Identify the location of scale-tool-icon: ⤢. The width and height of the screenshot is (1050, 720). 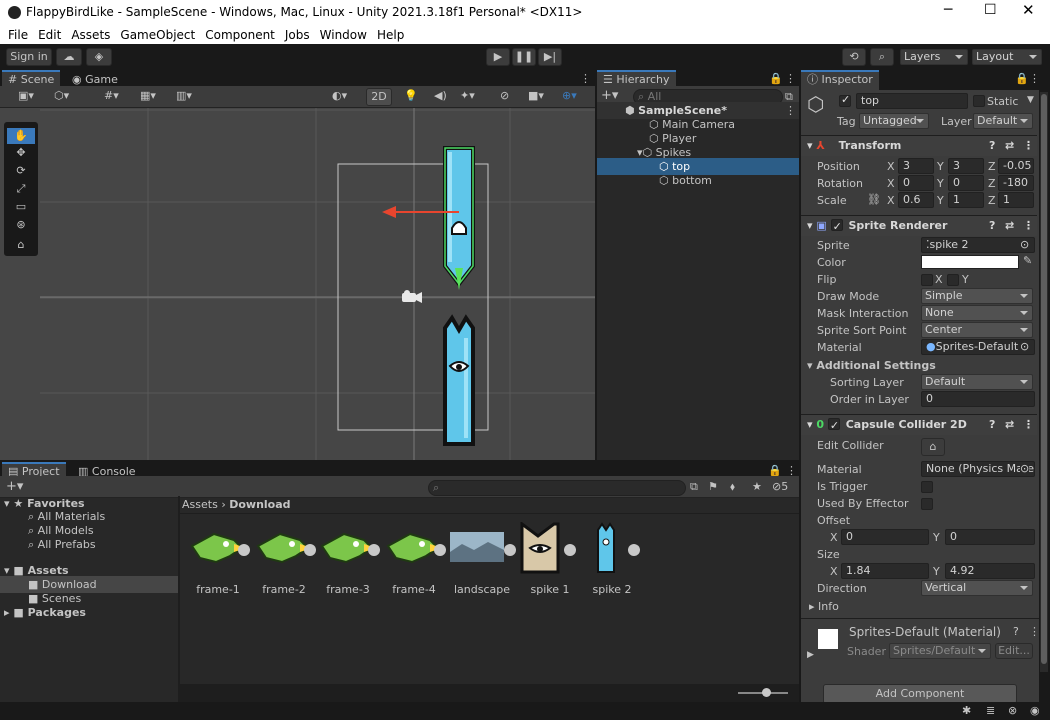
(21, 190).